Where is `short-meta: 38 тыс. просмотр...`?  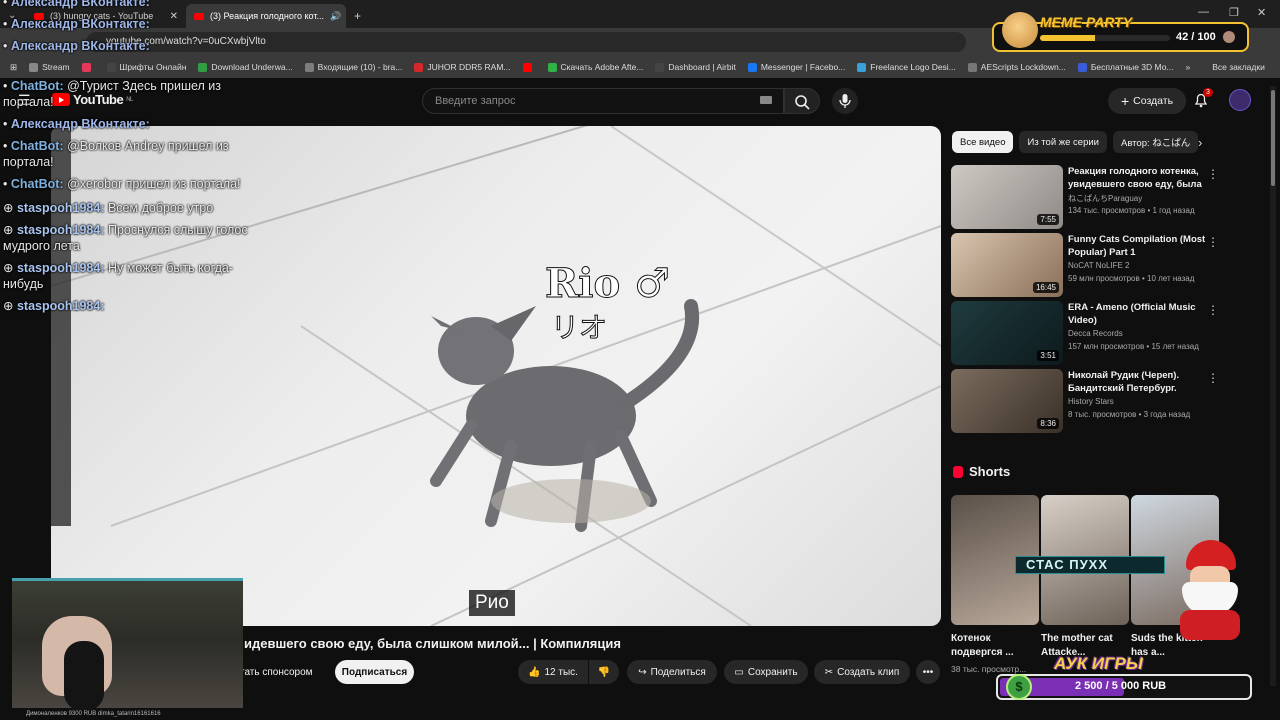 short-meta: 38 тыс. просмотр... is located at coordinates (989, 669).